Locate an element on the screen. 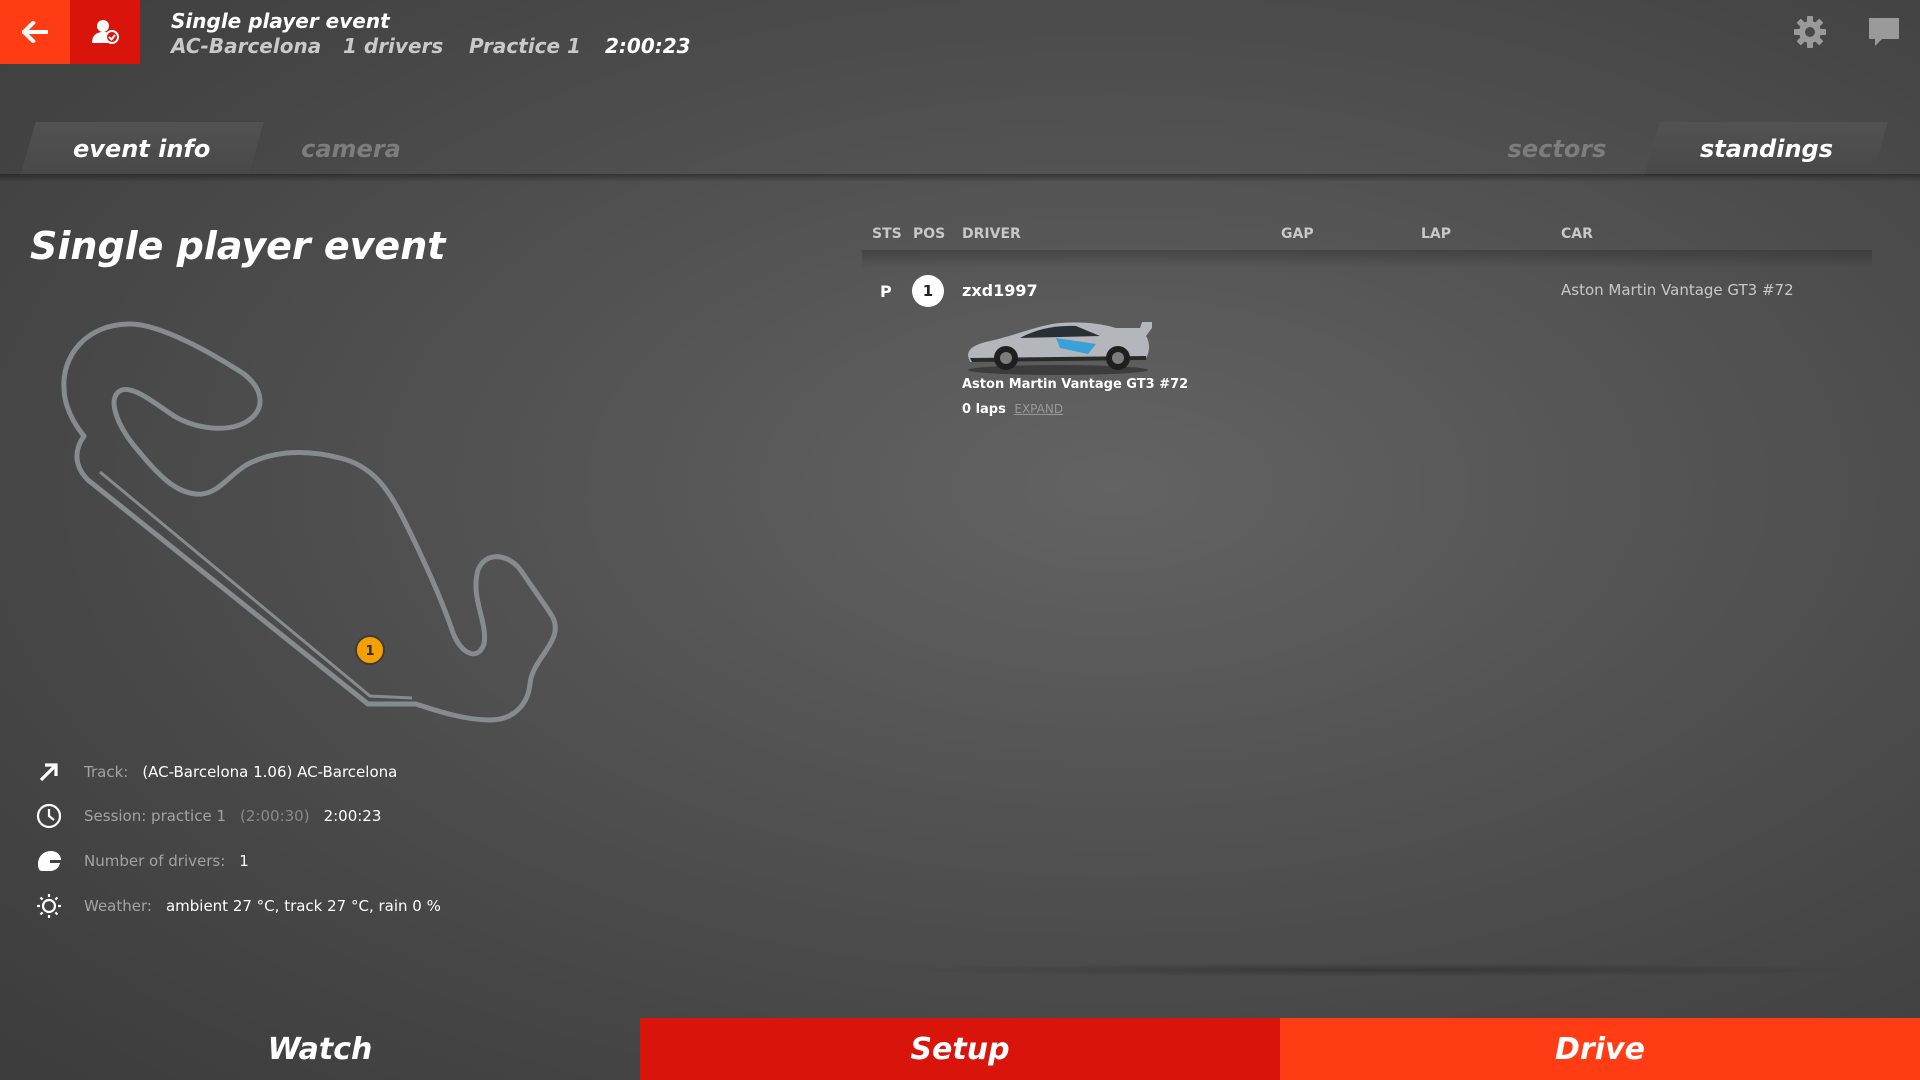 This screenshot has width=1920, height=1080. info-row-drivers: Number of drivers: 1 is located at coordinates (141, 861).